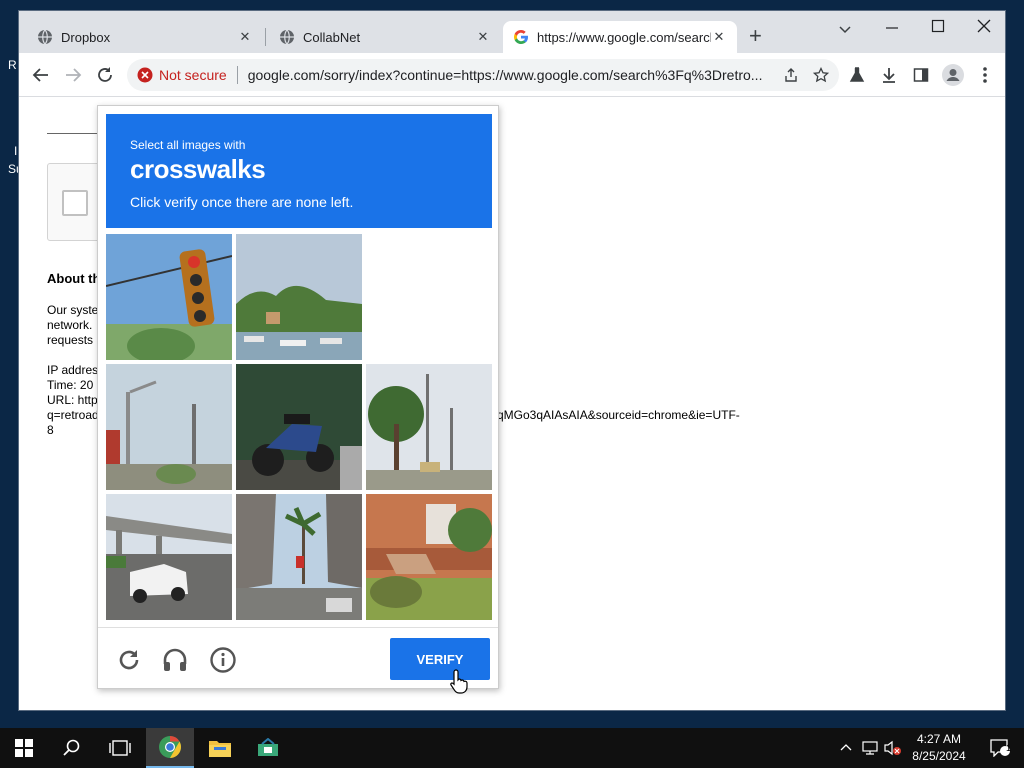 The height and width of the screenshot is (768, 1024). I want to click on taskbar: 4:27 AM 8/25/2024 1, so click(512, 748).